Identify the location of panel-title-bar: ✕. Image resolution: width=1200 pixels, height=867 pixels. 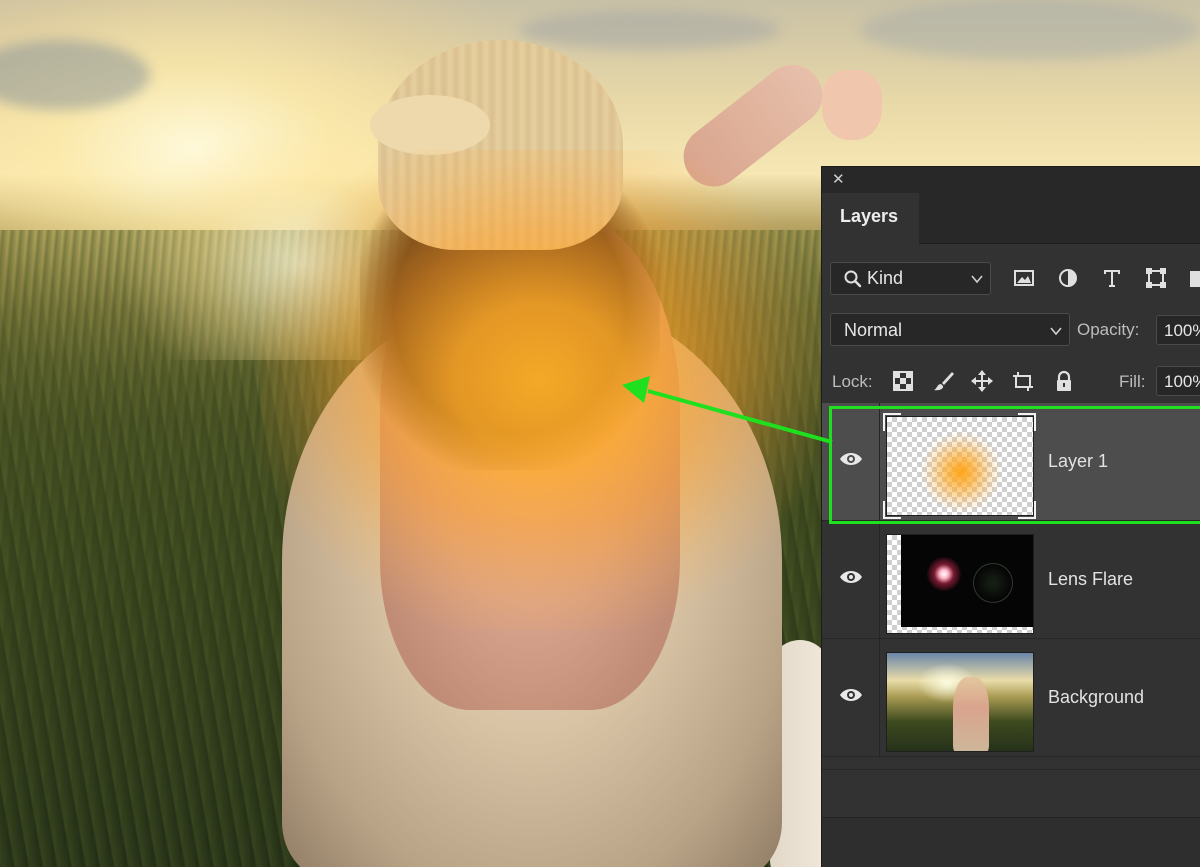
(1011, 180).